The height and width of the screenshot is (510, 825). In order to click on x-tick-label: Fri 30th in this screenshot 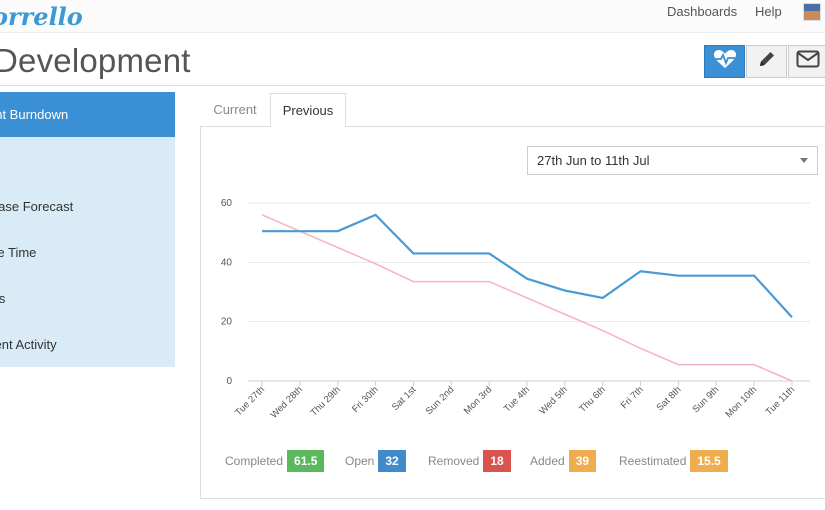, I will do `click(365, 399)`.